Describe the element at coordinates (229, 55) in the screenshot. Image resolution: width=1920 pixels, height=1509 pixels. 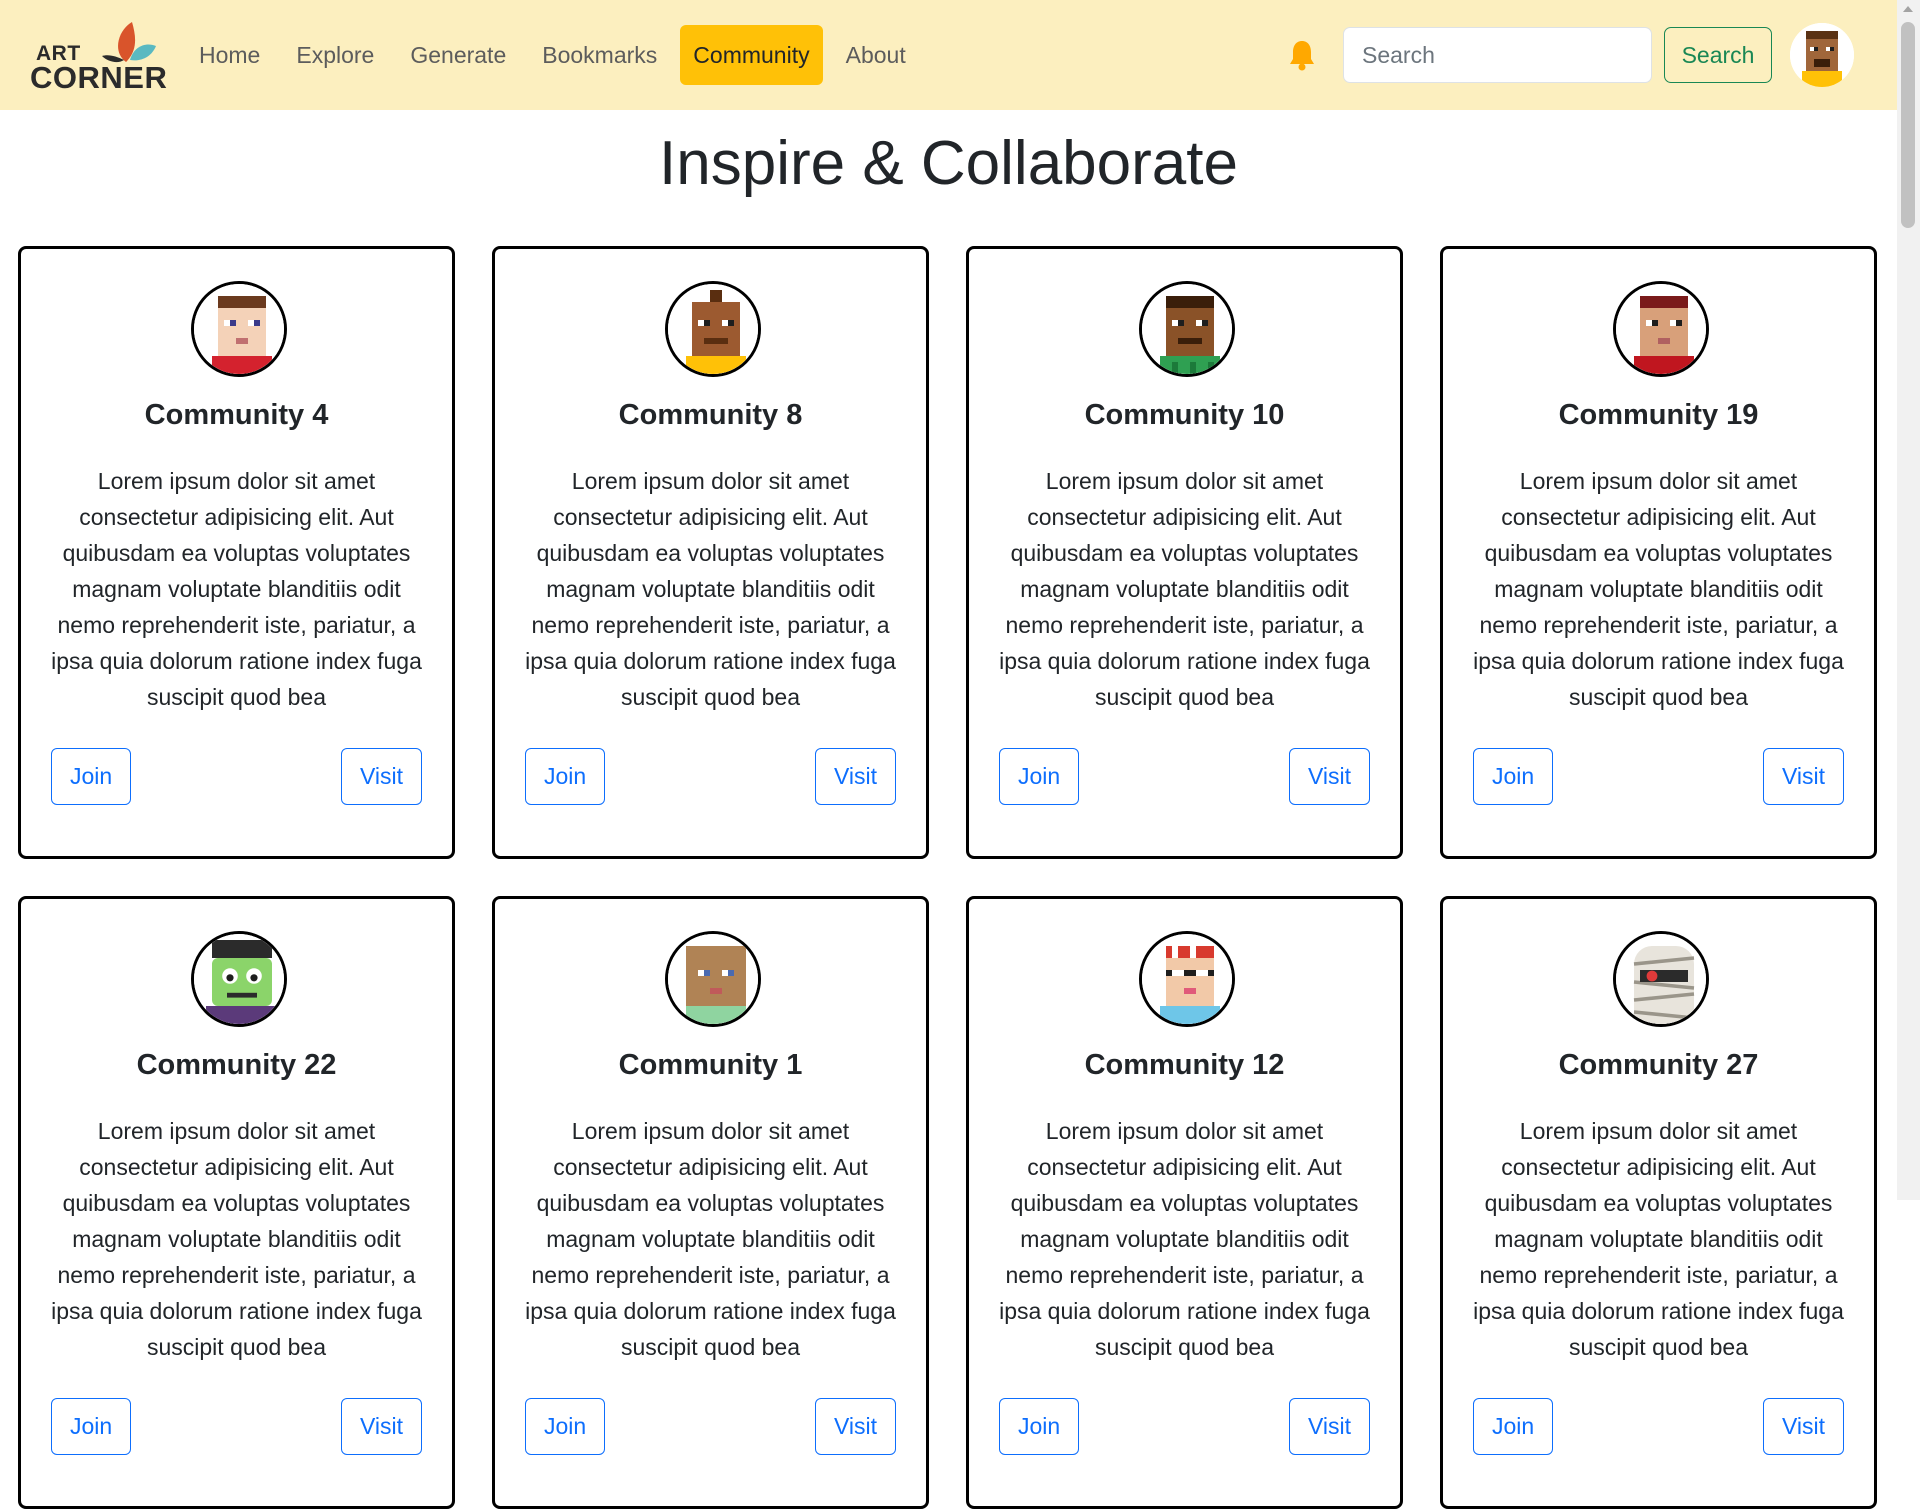
I see `nav-item-home: Home` at that location.